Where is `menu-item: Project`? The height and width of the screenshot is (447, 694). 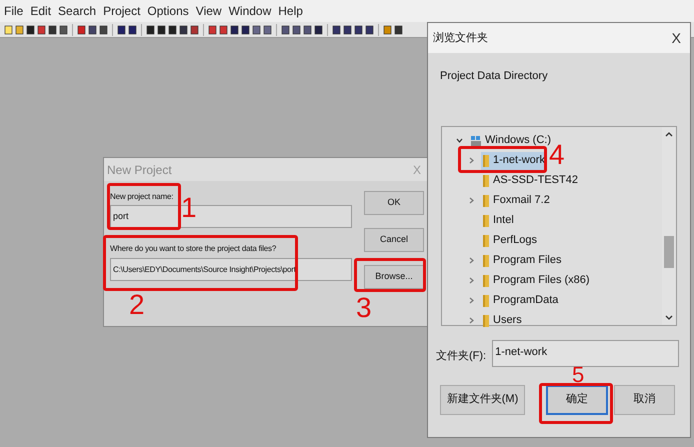 menu-item: Project is located at coordinates (121, 11).